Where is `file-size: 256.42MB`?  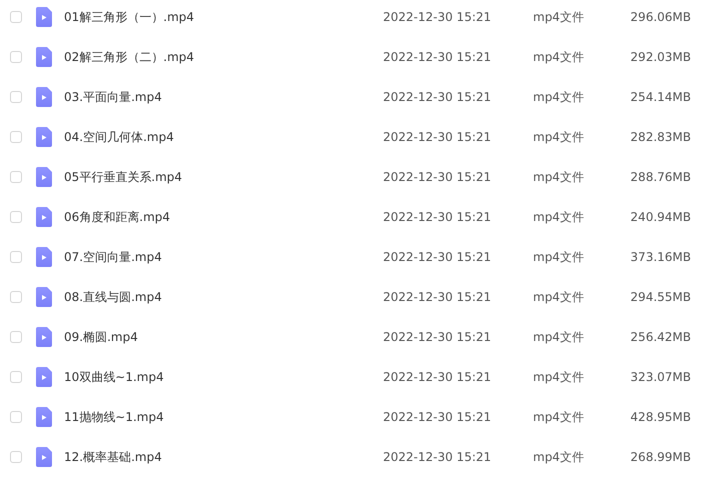
file-size: 256.42MB is located at coordinates (660, 337).